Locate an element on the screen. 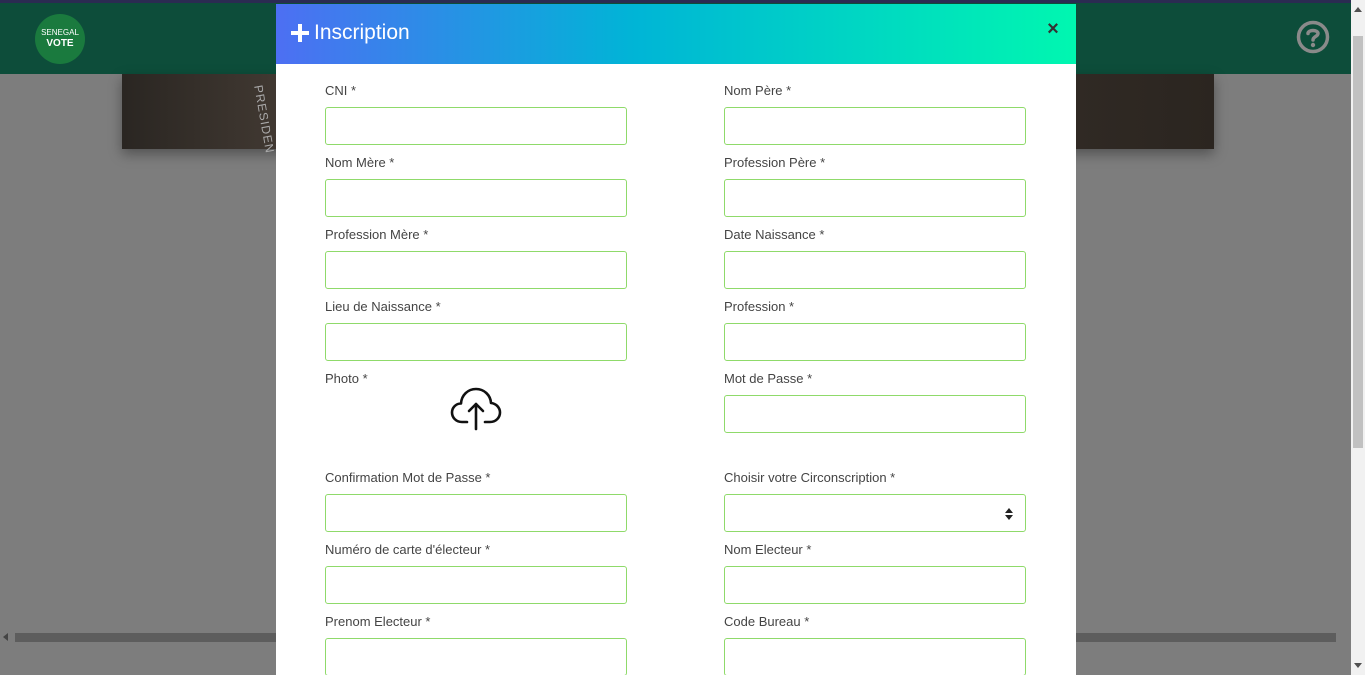 The height and width of the screenshot is (675, 1365). question-circle-icon is located at coordinates (1313, 37).